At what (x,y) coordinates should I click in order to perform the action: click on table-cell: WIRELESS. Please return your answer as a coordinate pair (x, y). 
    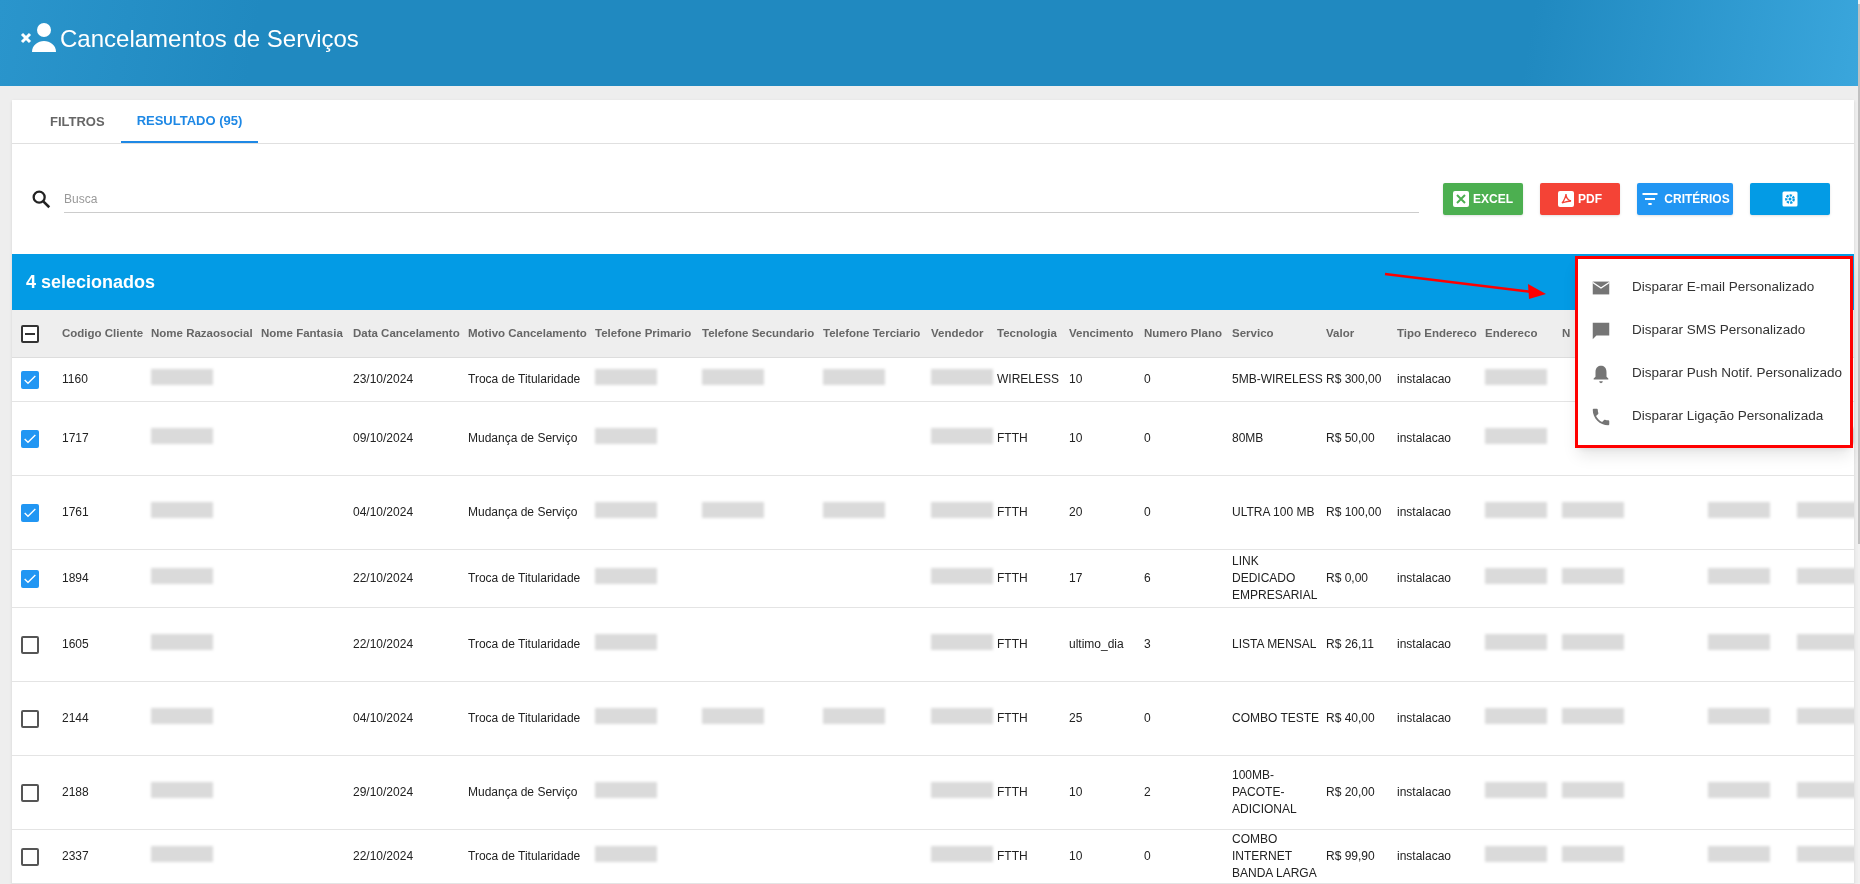
    Looking at the image, I should click on (1028, 379).